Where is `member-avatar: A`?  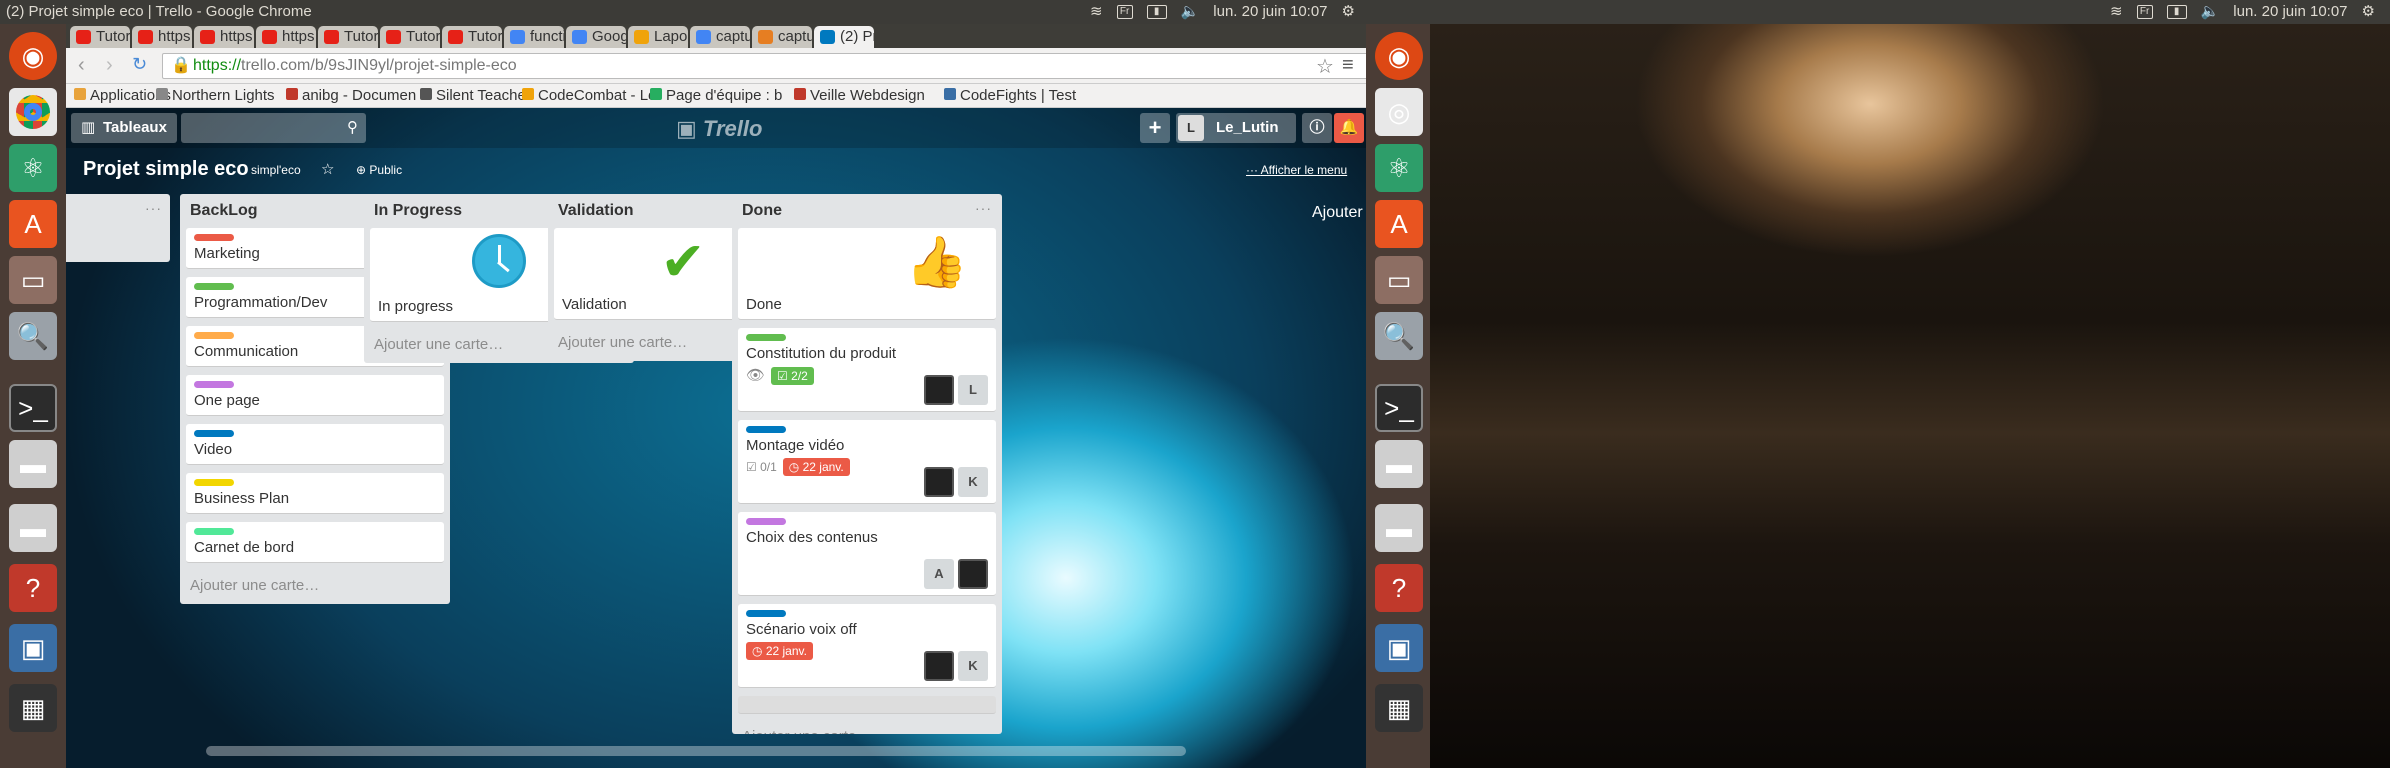
member-avatar: A is located at coordinates (939, 574).